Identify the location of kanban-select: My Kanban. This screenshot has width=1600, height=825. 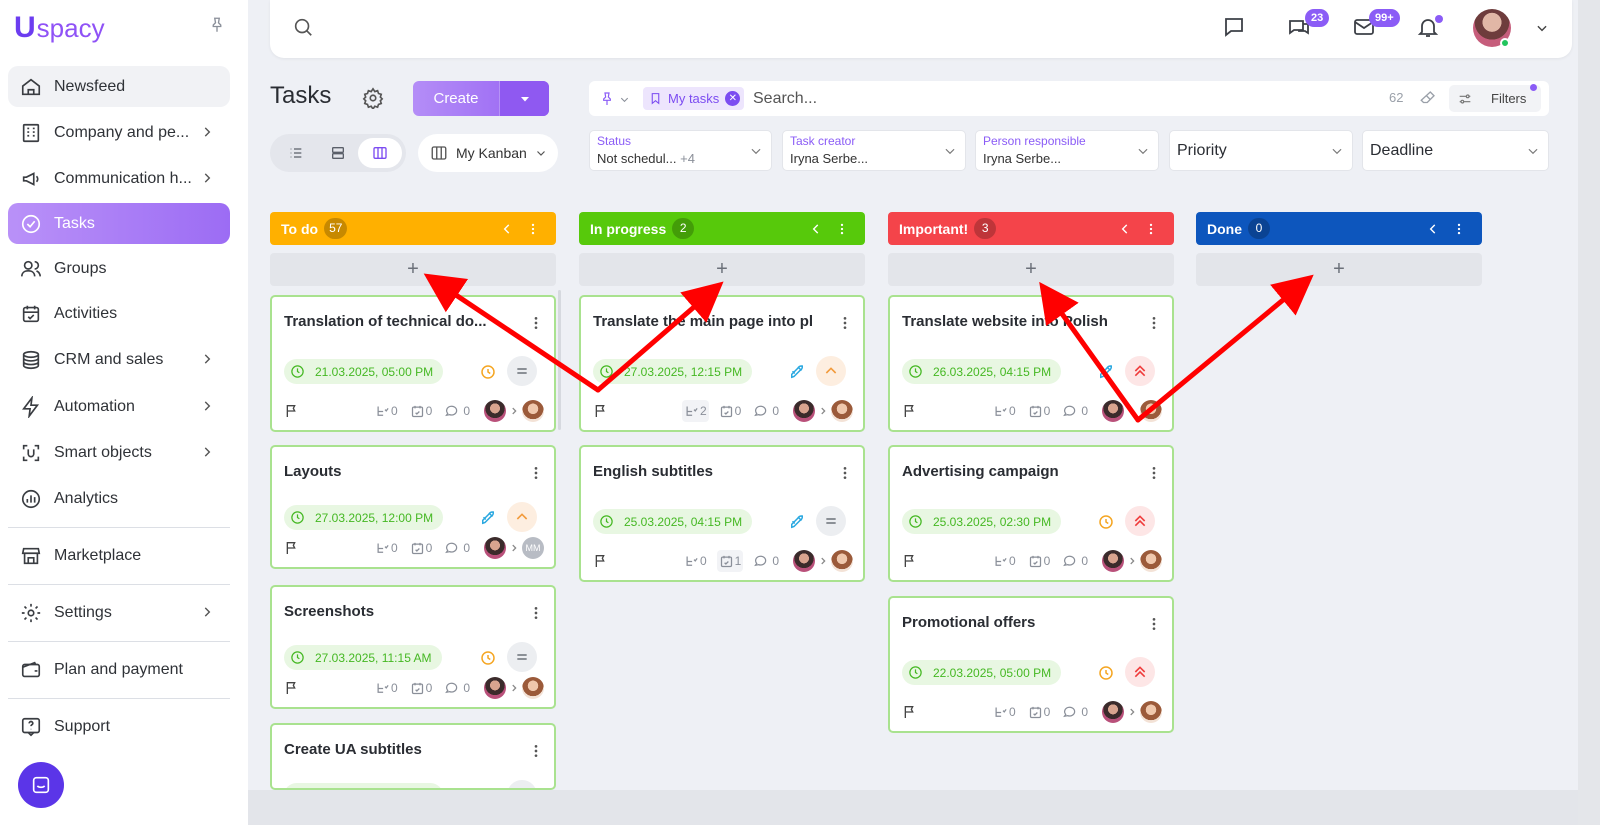
(488, 153).